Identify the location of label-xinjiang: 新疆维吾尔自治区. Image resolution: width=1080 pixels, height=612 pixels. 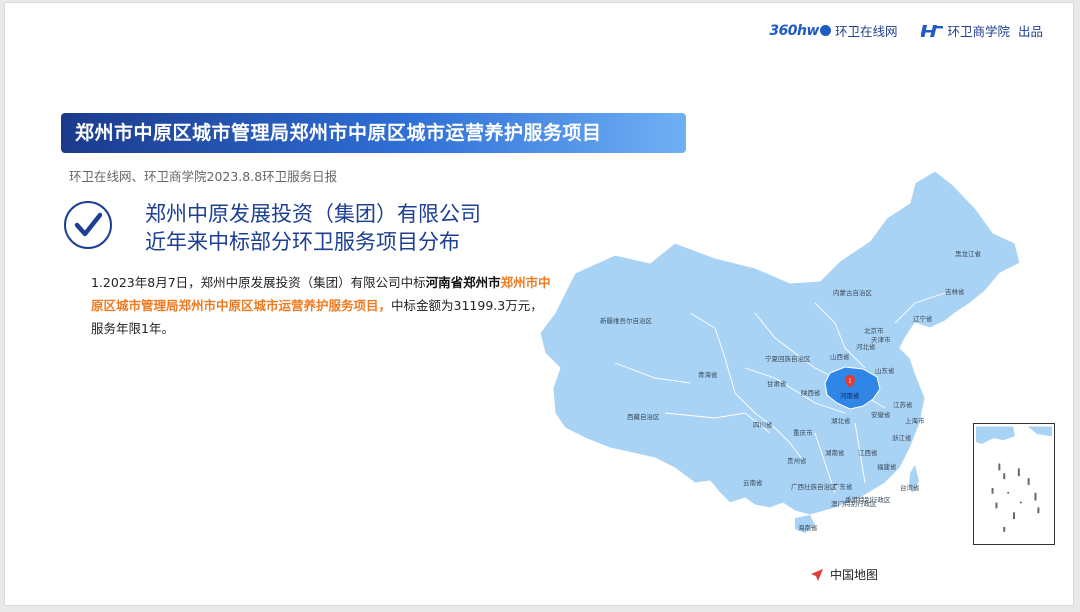
(626, 320).